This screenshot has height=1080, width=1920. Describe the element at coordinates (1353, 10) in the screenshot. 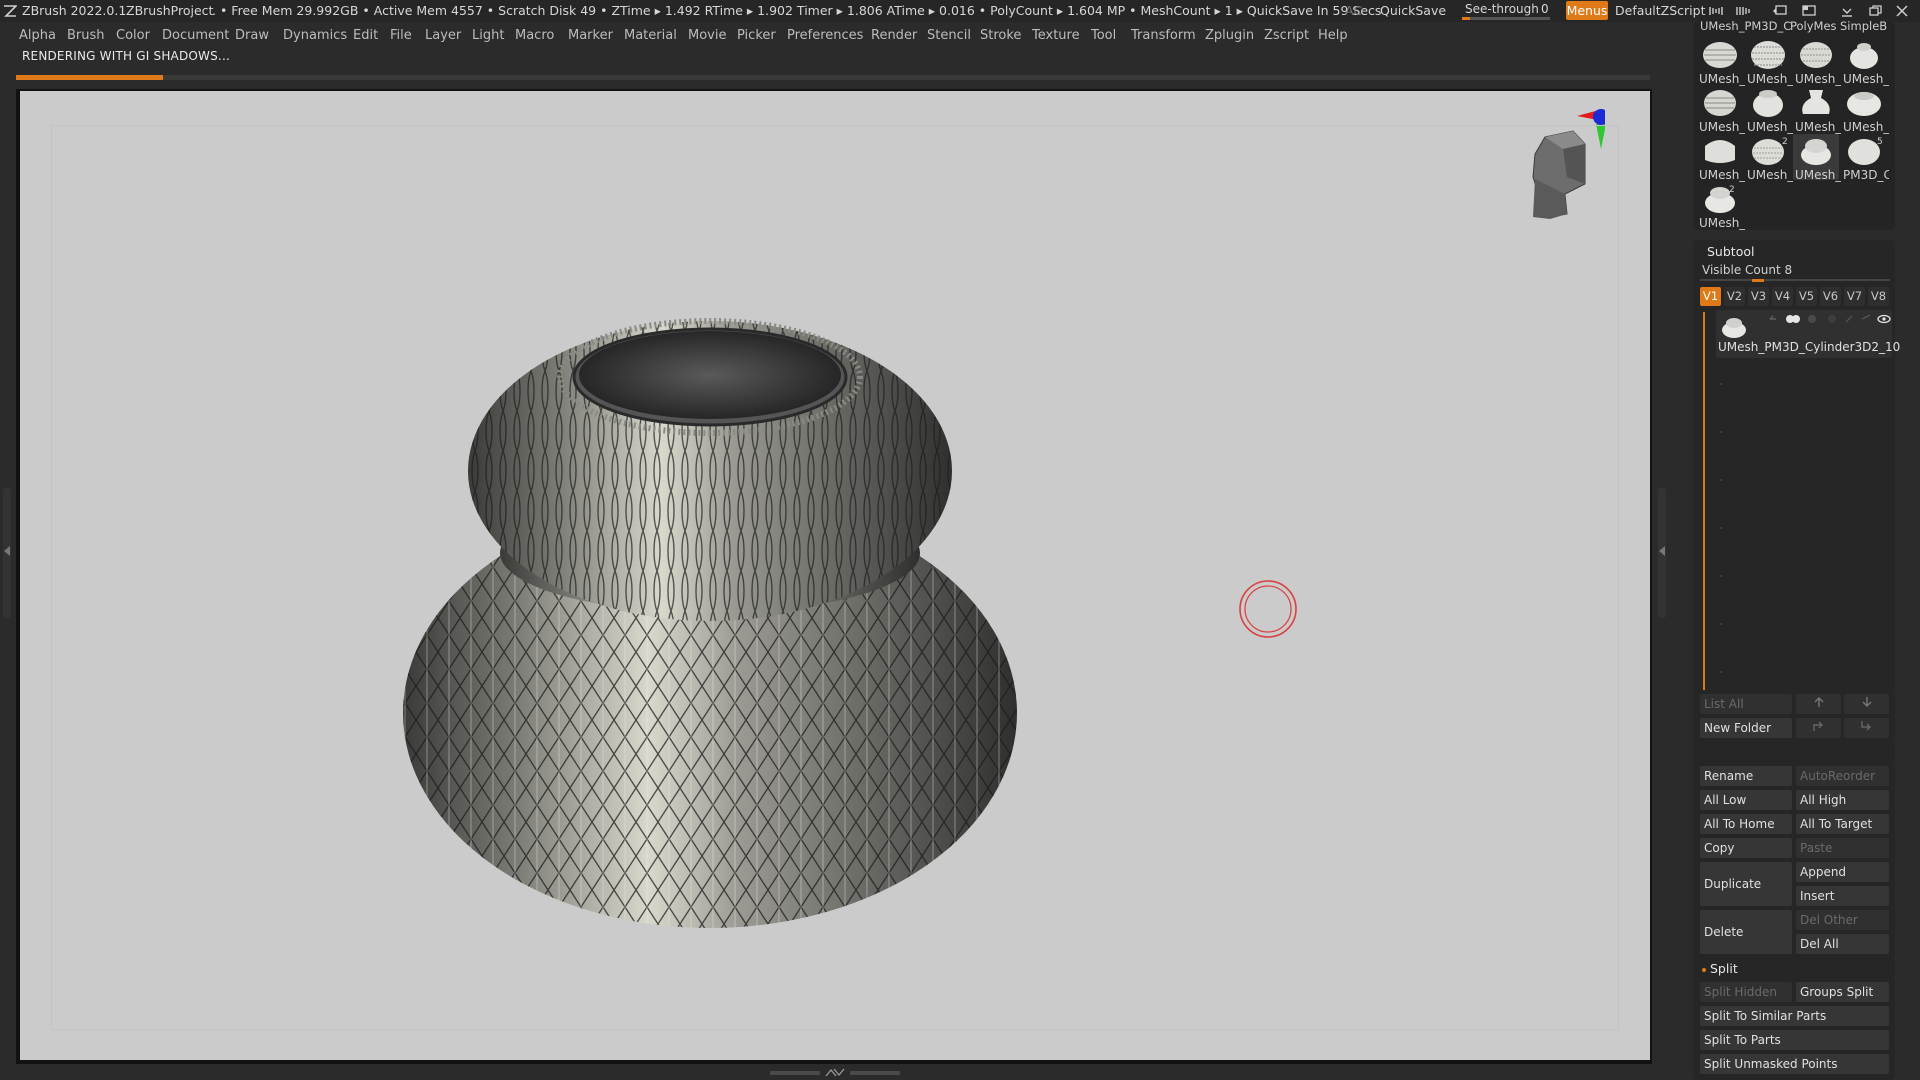

I see `ac-indicator: AC` at that location.